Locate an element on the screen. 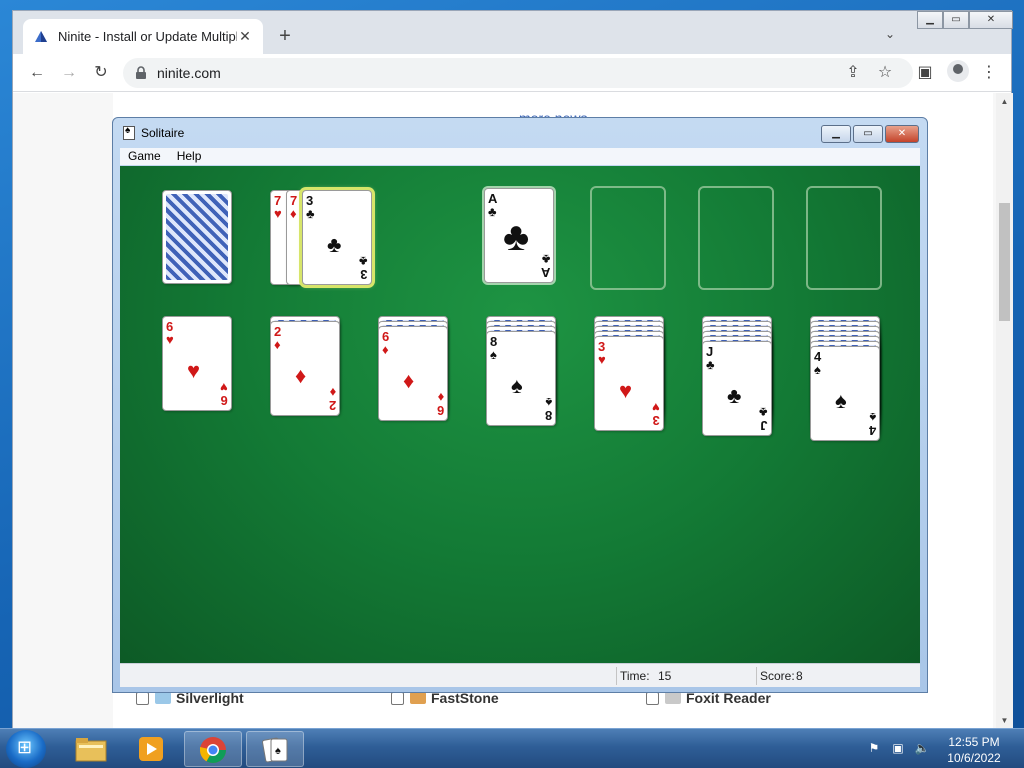 This screenshot has width=1024, height=768. window-controls: ▁ ▭ ✕ is located at coordinates (965, 21).